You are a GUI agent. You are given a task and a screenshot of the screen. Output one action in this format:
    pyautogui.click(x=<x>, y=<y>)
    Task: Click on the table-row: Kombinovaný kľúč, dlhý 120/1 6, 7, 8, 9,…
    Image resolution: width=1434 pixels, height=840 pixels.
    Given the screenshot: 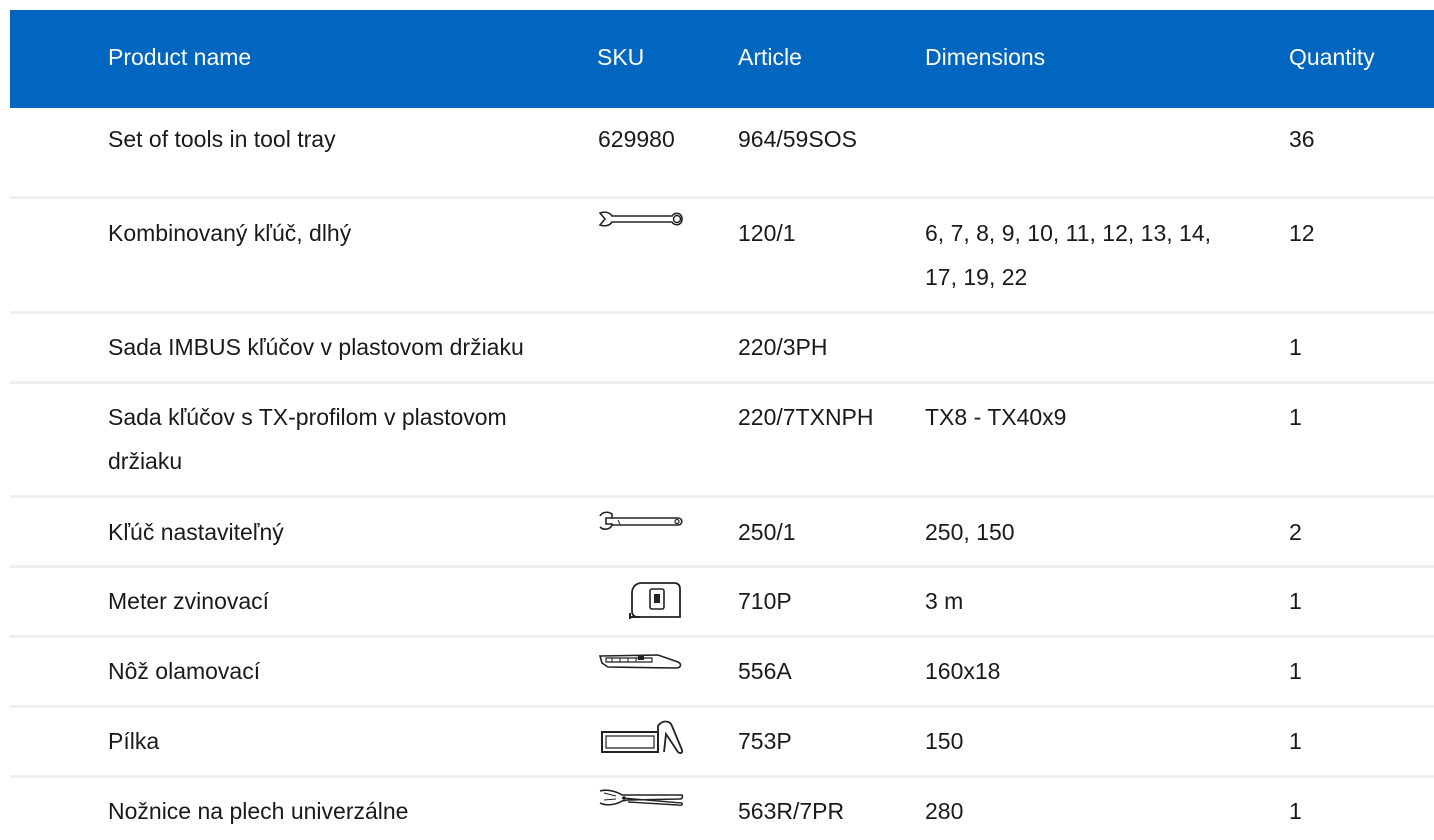 What is the action you would take?
    pyautogui.click(x=722, y=256)
    